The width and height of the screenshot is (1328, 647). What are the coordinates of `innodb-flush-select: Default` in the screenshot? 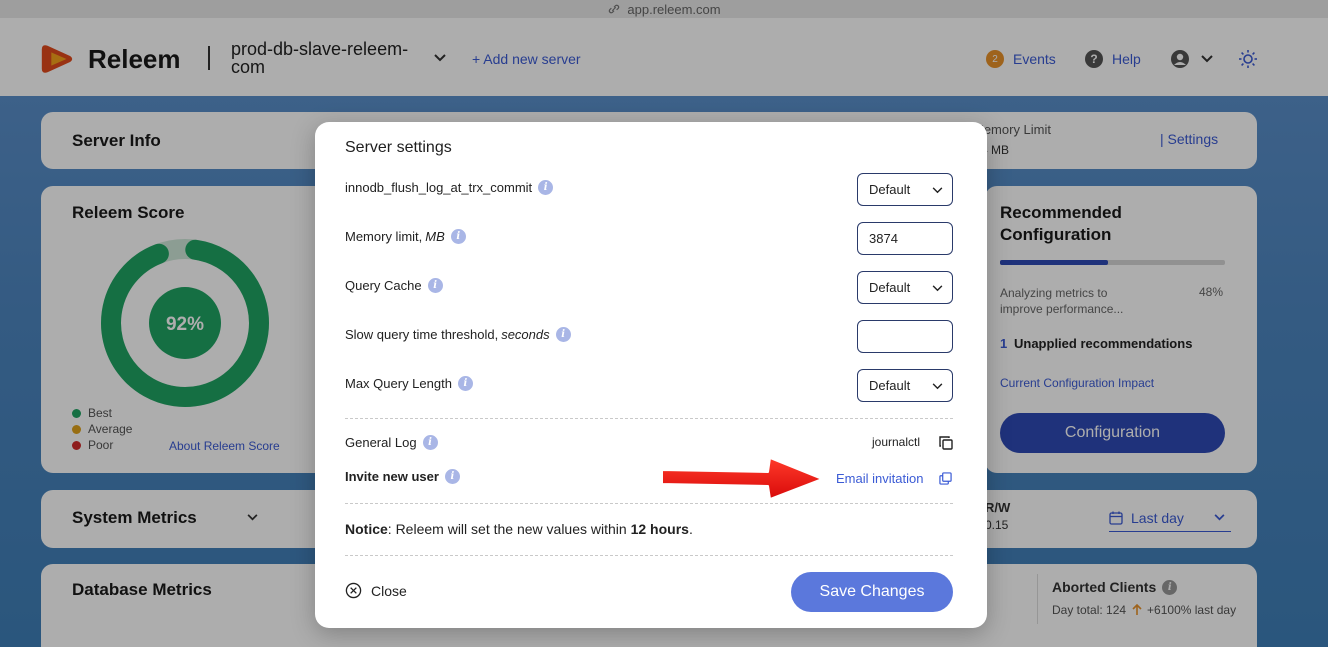 It's located at (905, 189).